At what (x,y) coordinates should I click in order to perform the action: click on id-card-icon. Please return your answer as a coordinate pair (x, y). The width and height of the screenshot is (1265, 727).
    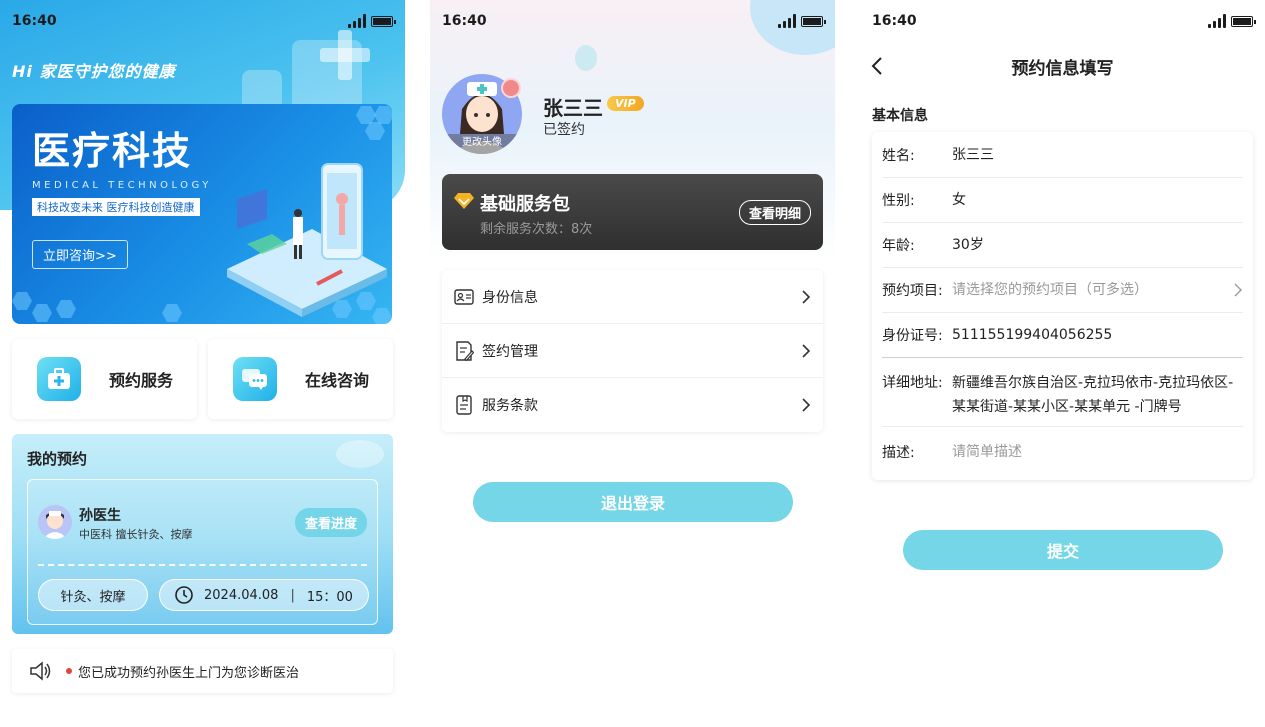
    Looking at the image, I should click on (464, 296).